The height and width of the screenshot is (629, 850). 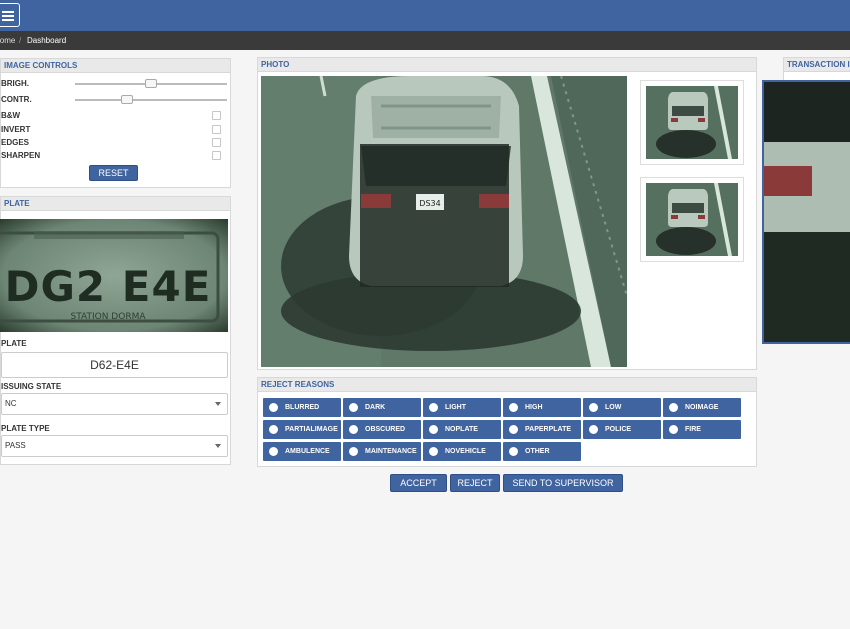 I want to click on reject-reason-other: OTHER, so click(x=542, y=451).